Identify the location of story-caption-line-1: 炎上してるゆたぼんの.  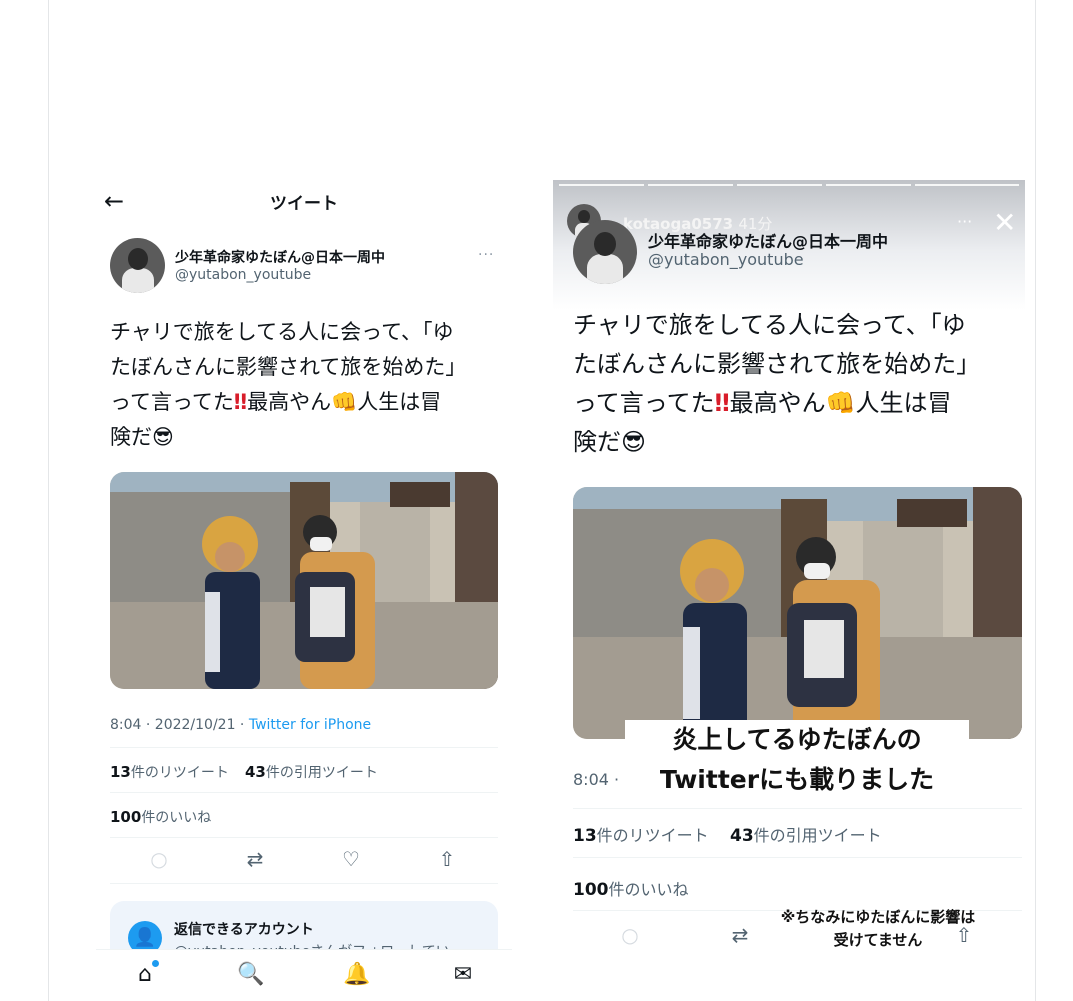
(797, 740).